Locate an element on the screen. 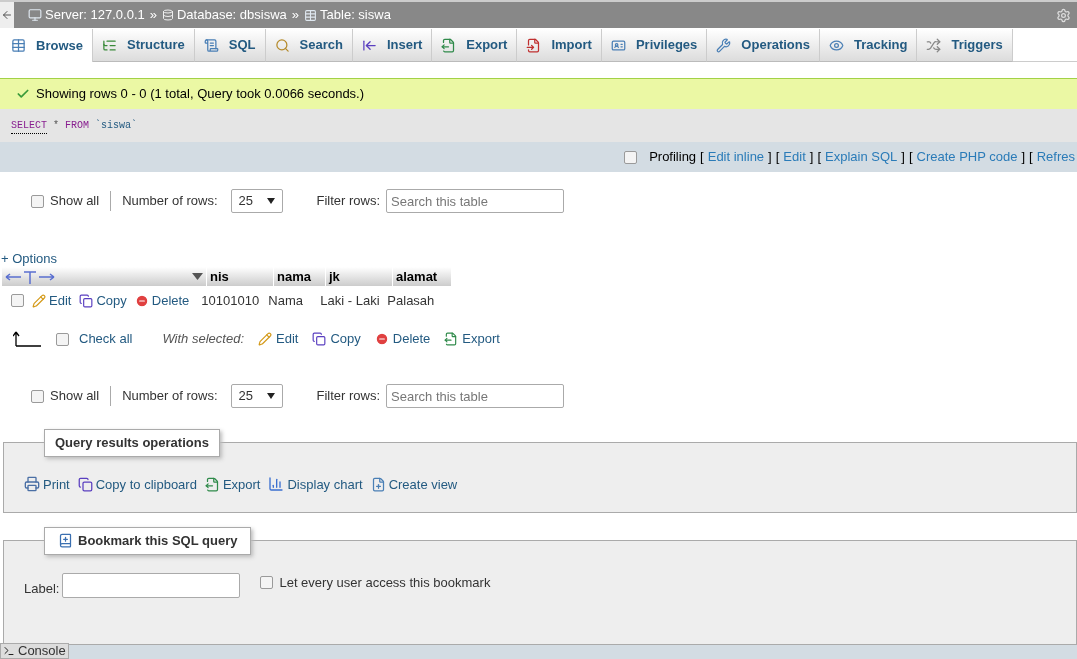 Image resolution: width=1077 pixels, height=659 pixels. tab: Tracking is located at coordinates (868, 45).